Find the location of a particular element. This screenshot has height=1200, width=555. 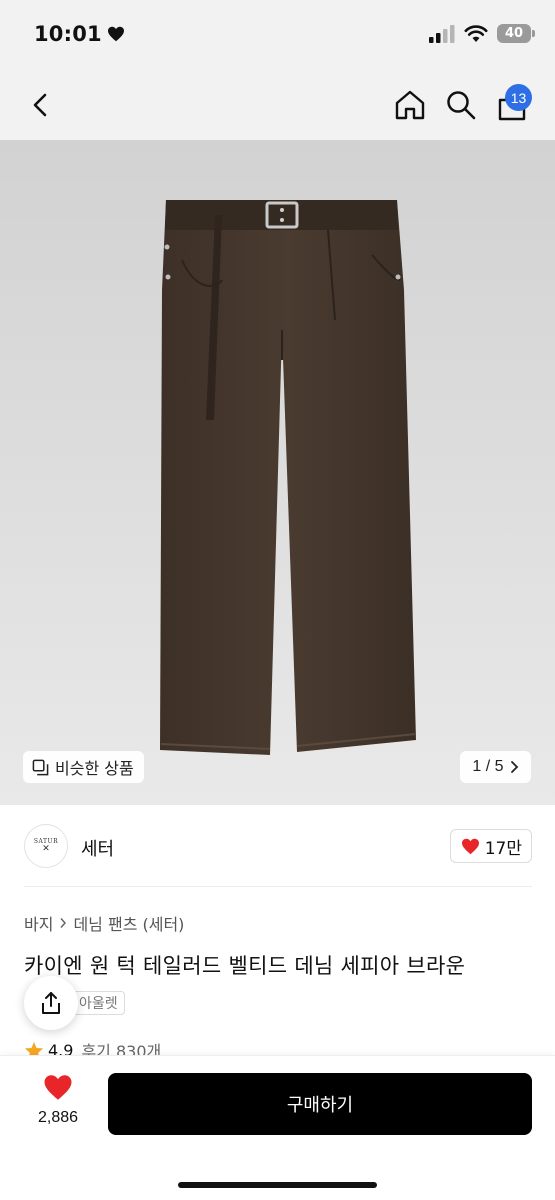

buy-button: 구매하기 is located at coordinates (320, 1104).